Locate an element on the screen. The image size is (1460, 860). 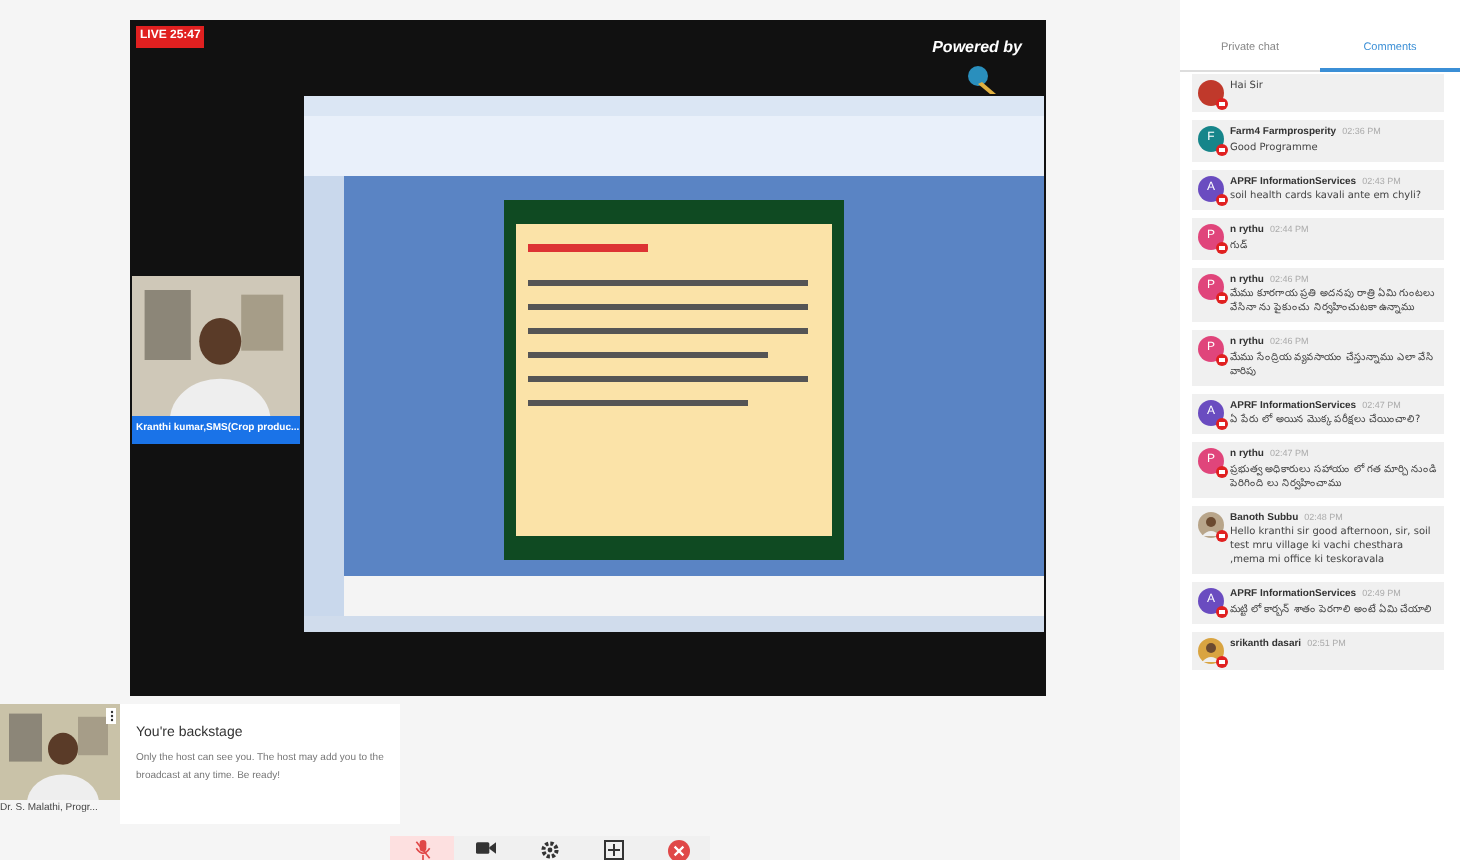
microphone-icon is located at coordinates (422, 850).